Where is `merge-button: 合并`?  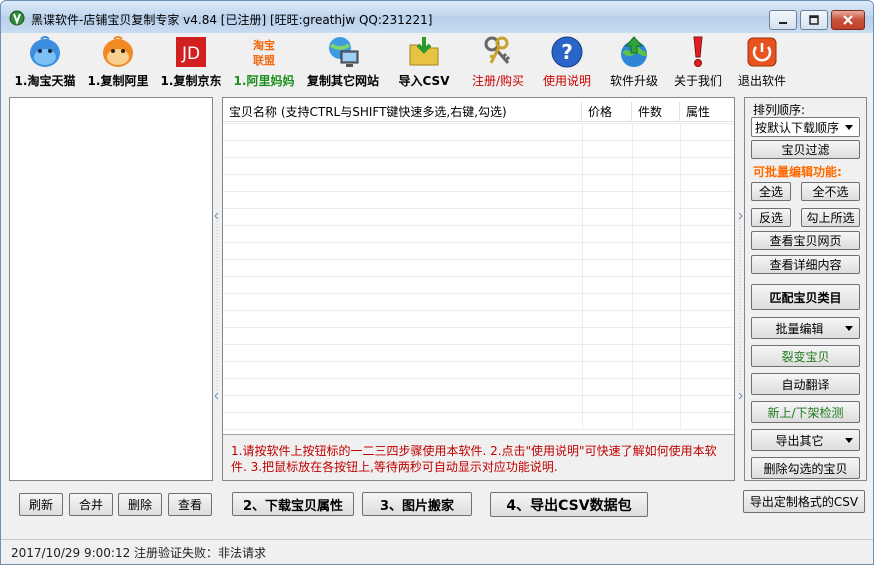 merge-button: 合并 is located at coordinates (91, 504).